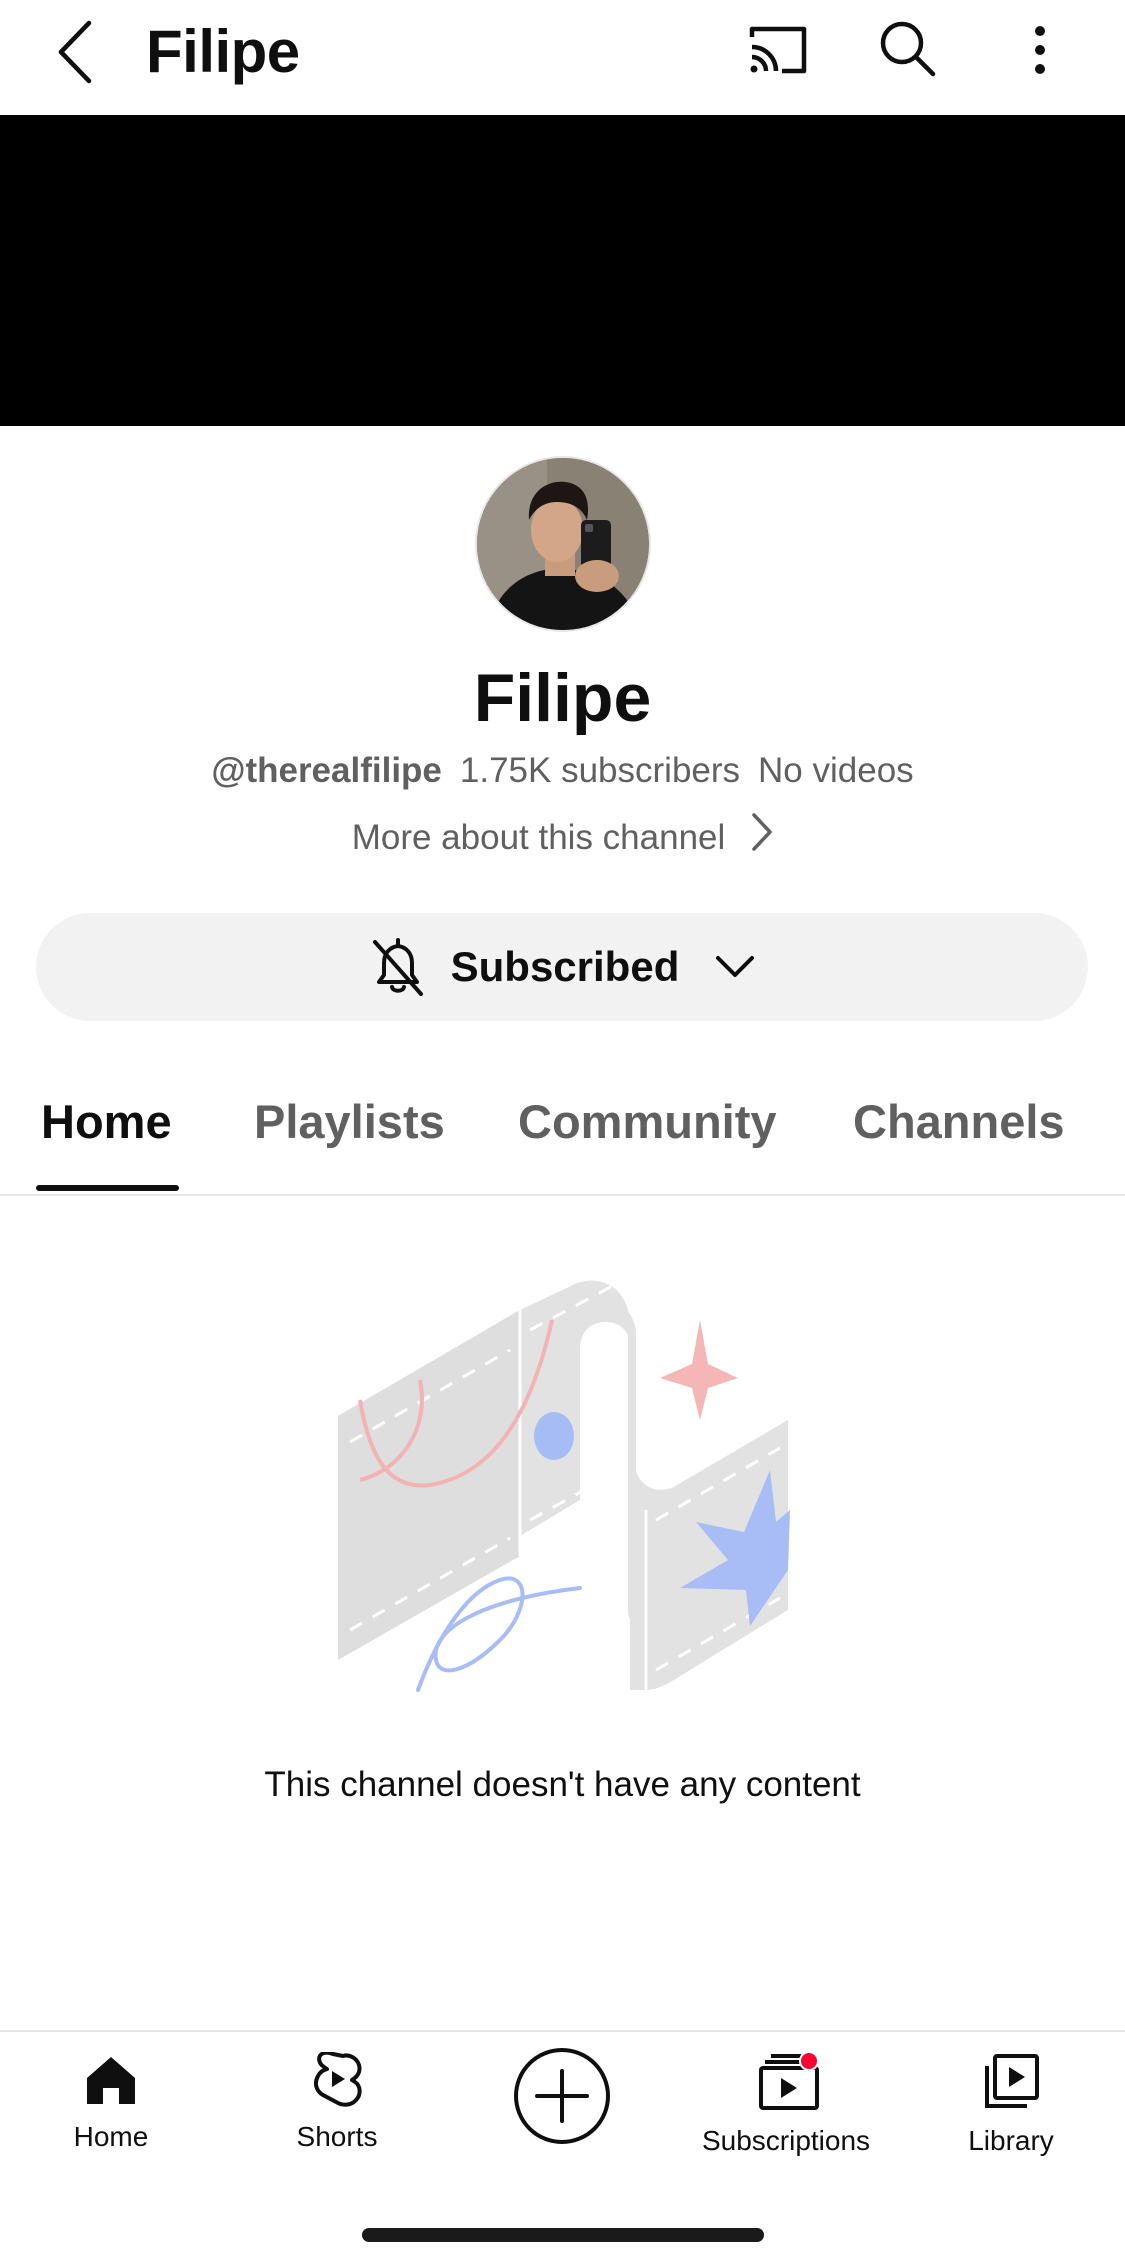 This screenshot has width=1125, height=2268. I want to click on create-icon, so click(562, 2096).